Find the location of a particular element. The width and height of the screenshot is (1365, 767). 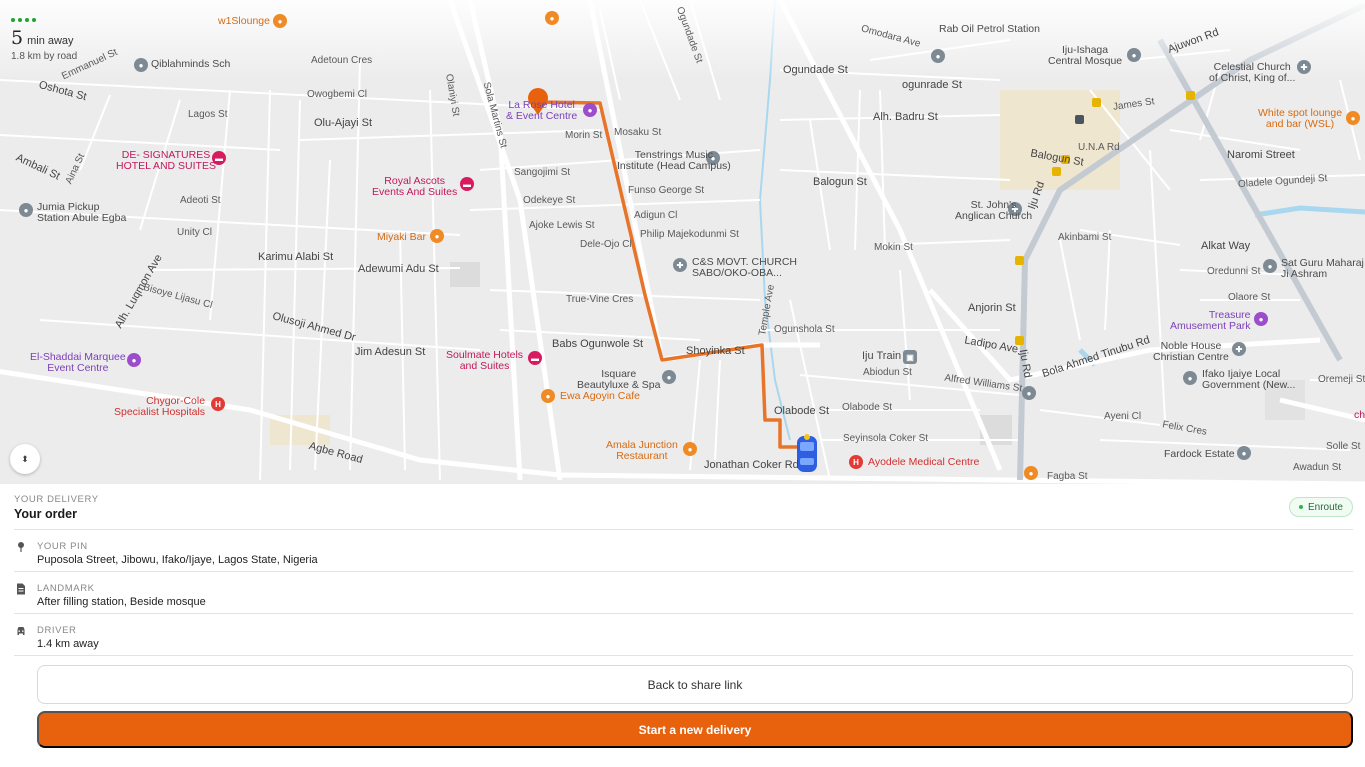

map-label: Owogbemi Cl is located at coordinates (337, 94).